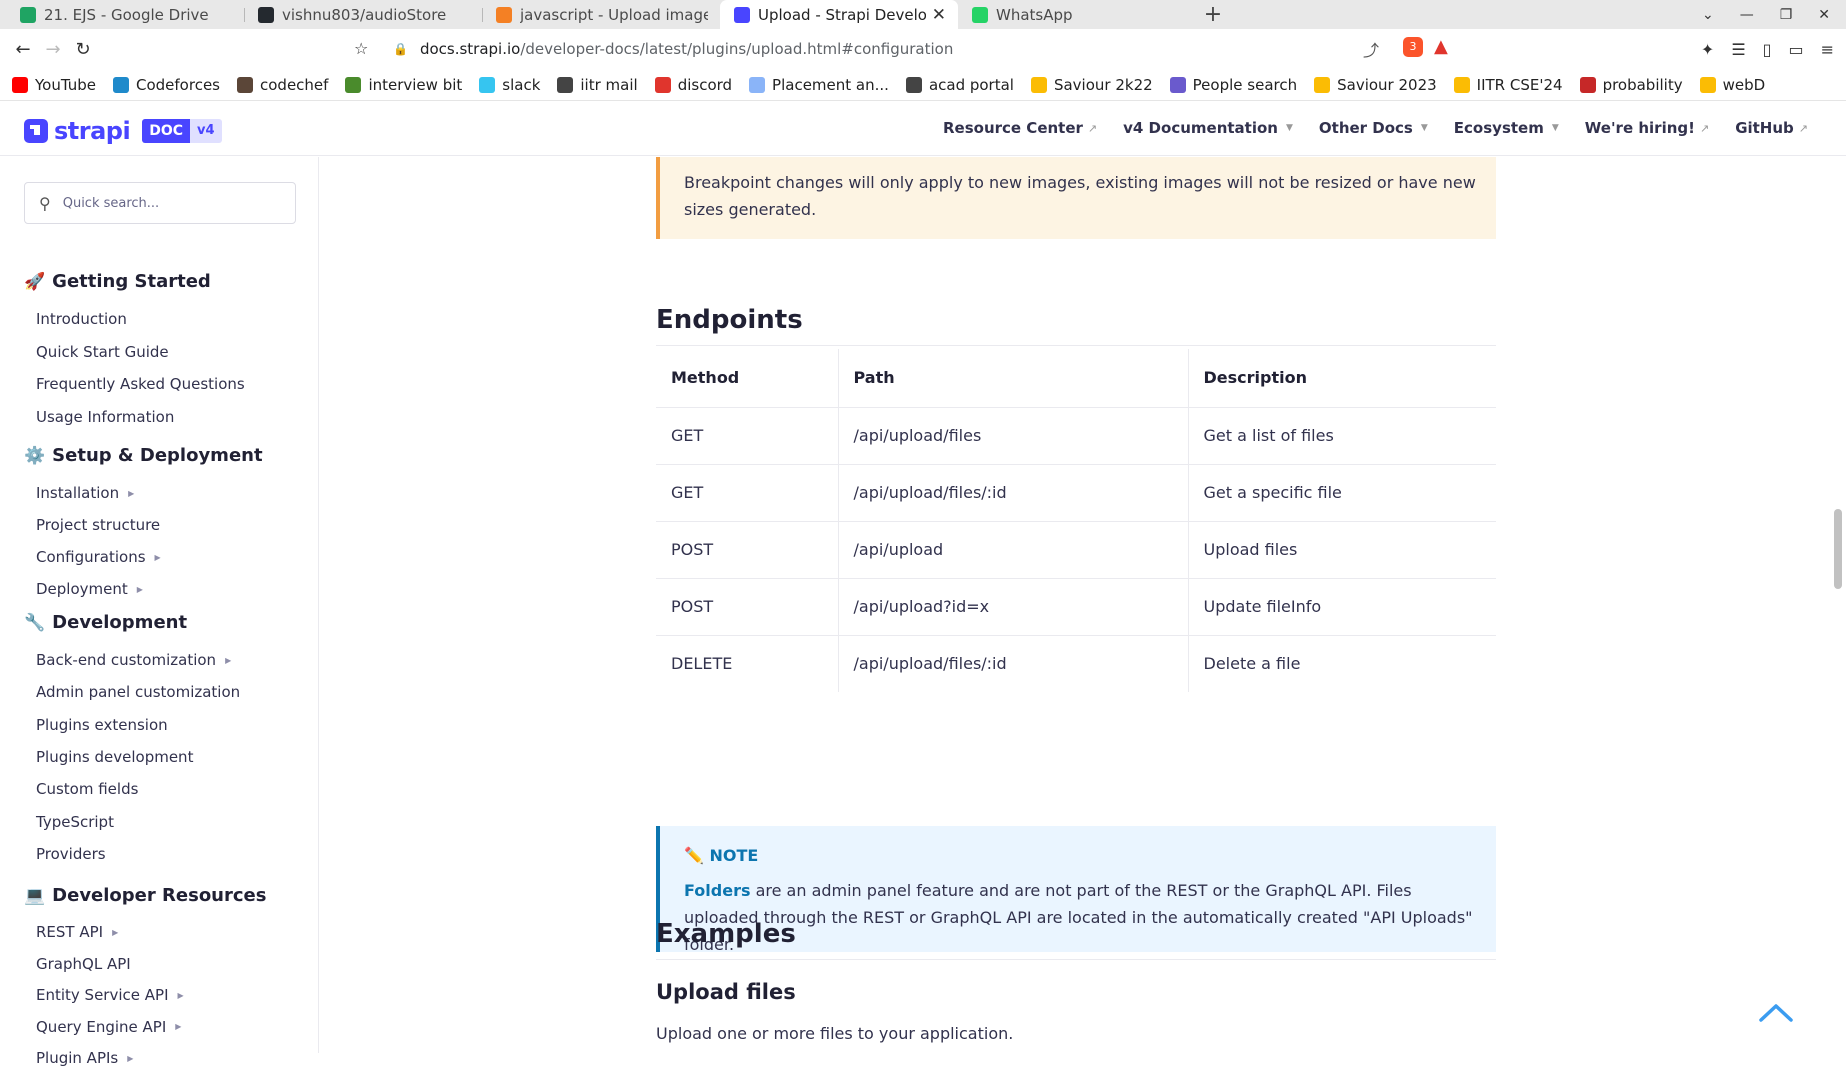  I want to click on bookmark-item: probability, so click(1631, 84).